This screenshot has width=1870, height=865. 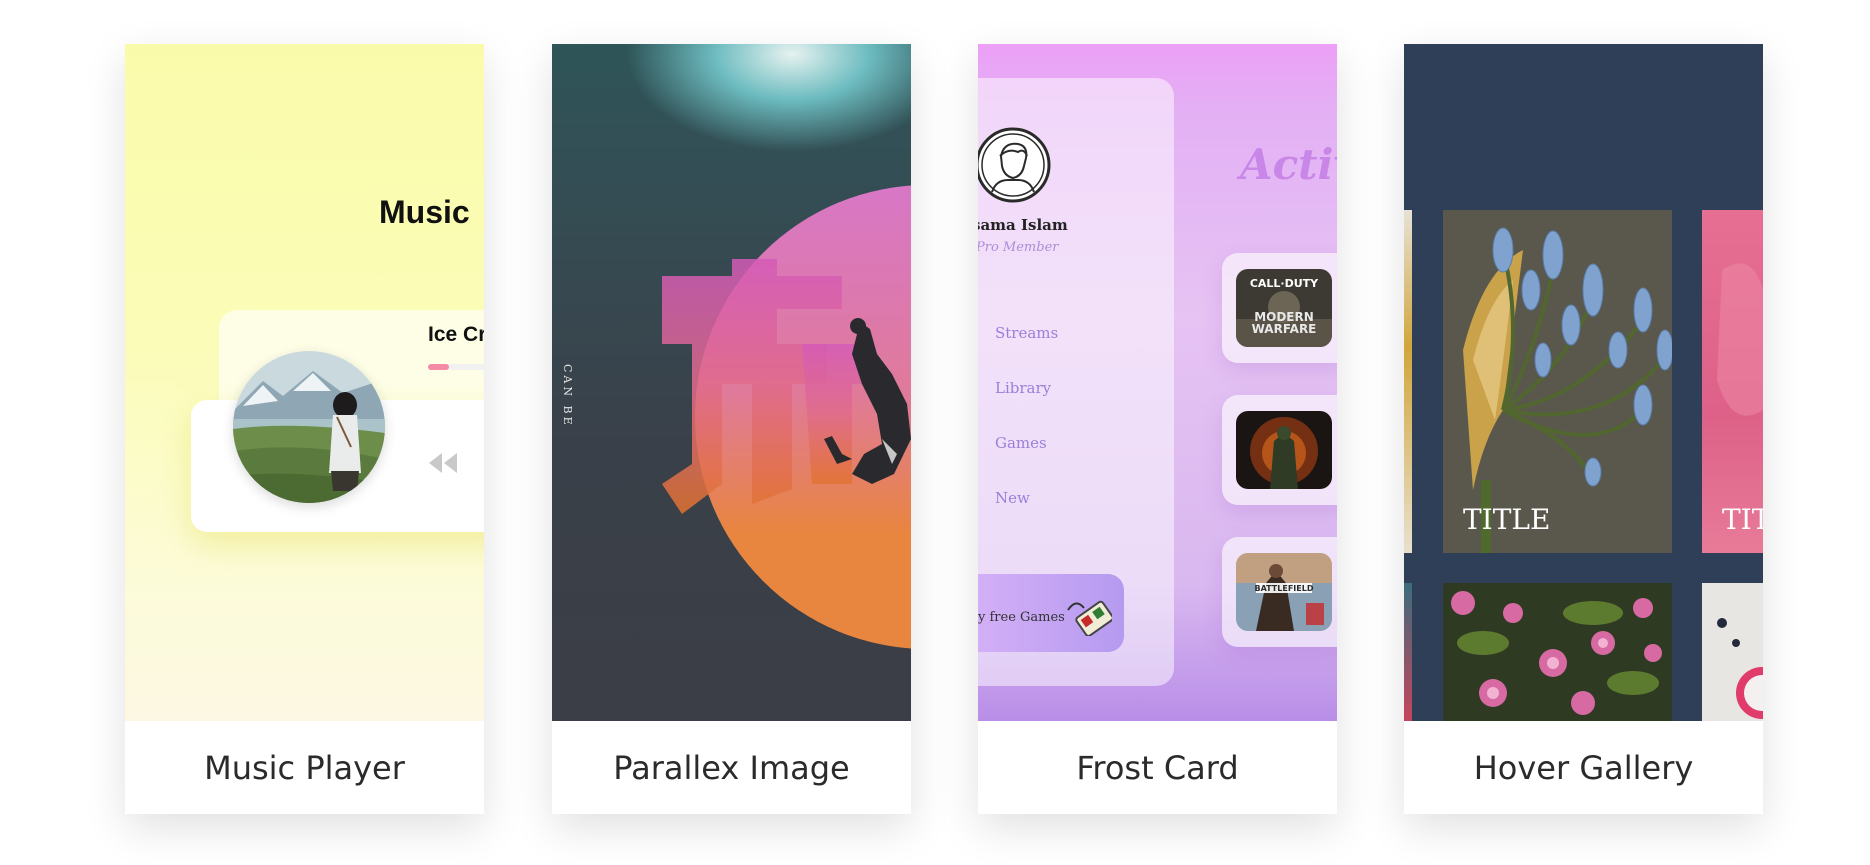 What do you see at coordinates (309, 427) in the screenshot?
I see `album-art` at bounding box center [309, 427].